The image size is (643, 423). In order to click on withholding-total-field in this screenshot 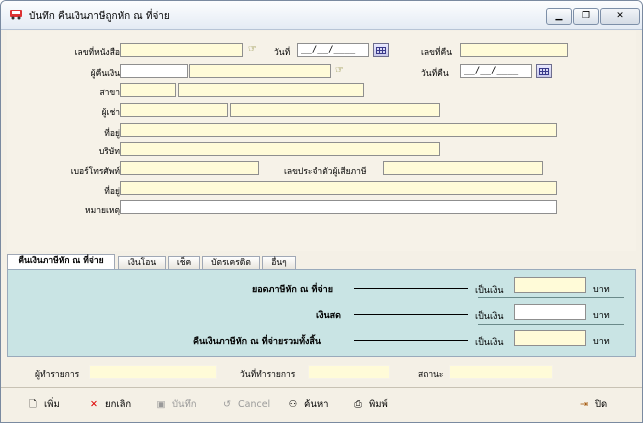, I will do `click(550, 285)`.